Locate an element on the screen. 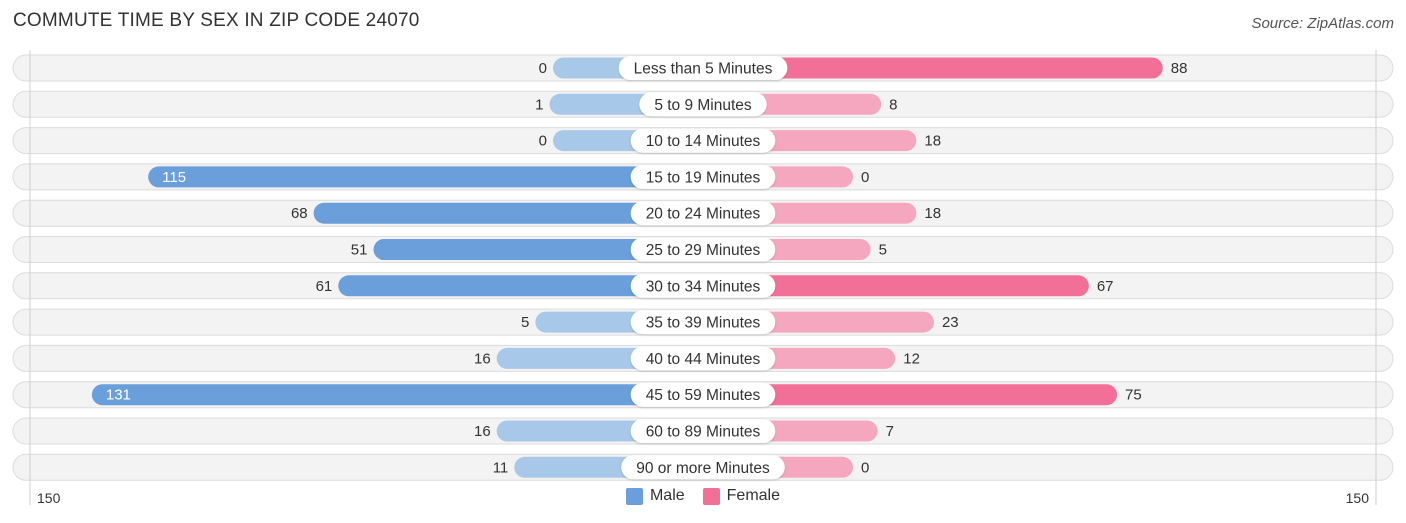 This screenshot has width=1406, height=523. bar-row: Less than 5 Minutes 0 88 is located at coordinates (703, 68).